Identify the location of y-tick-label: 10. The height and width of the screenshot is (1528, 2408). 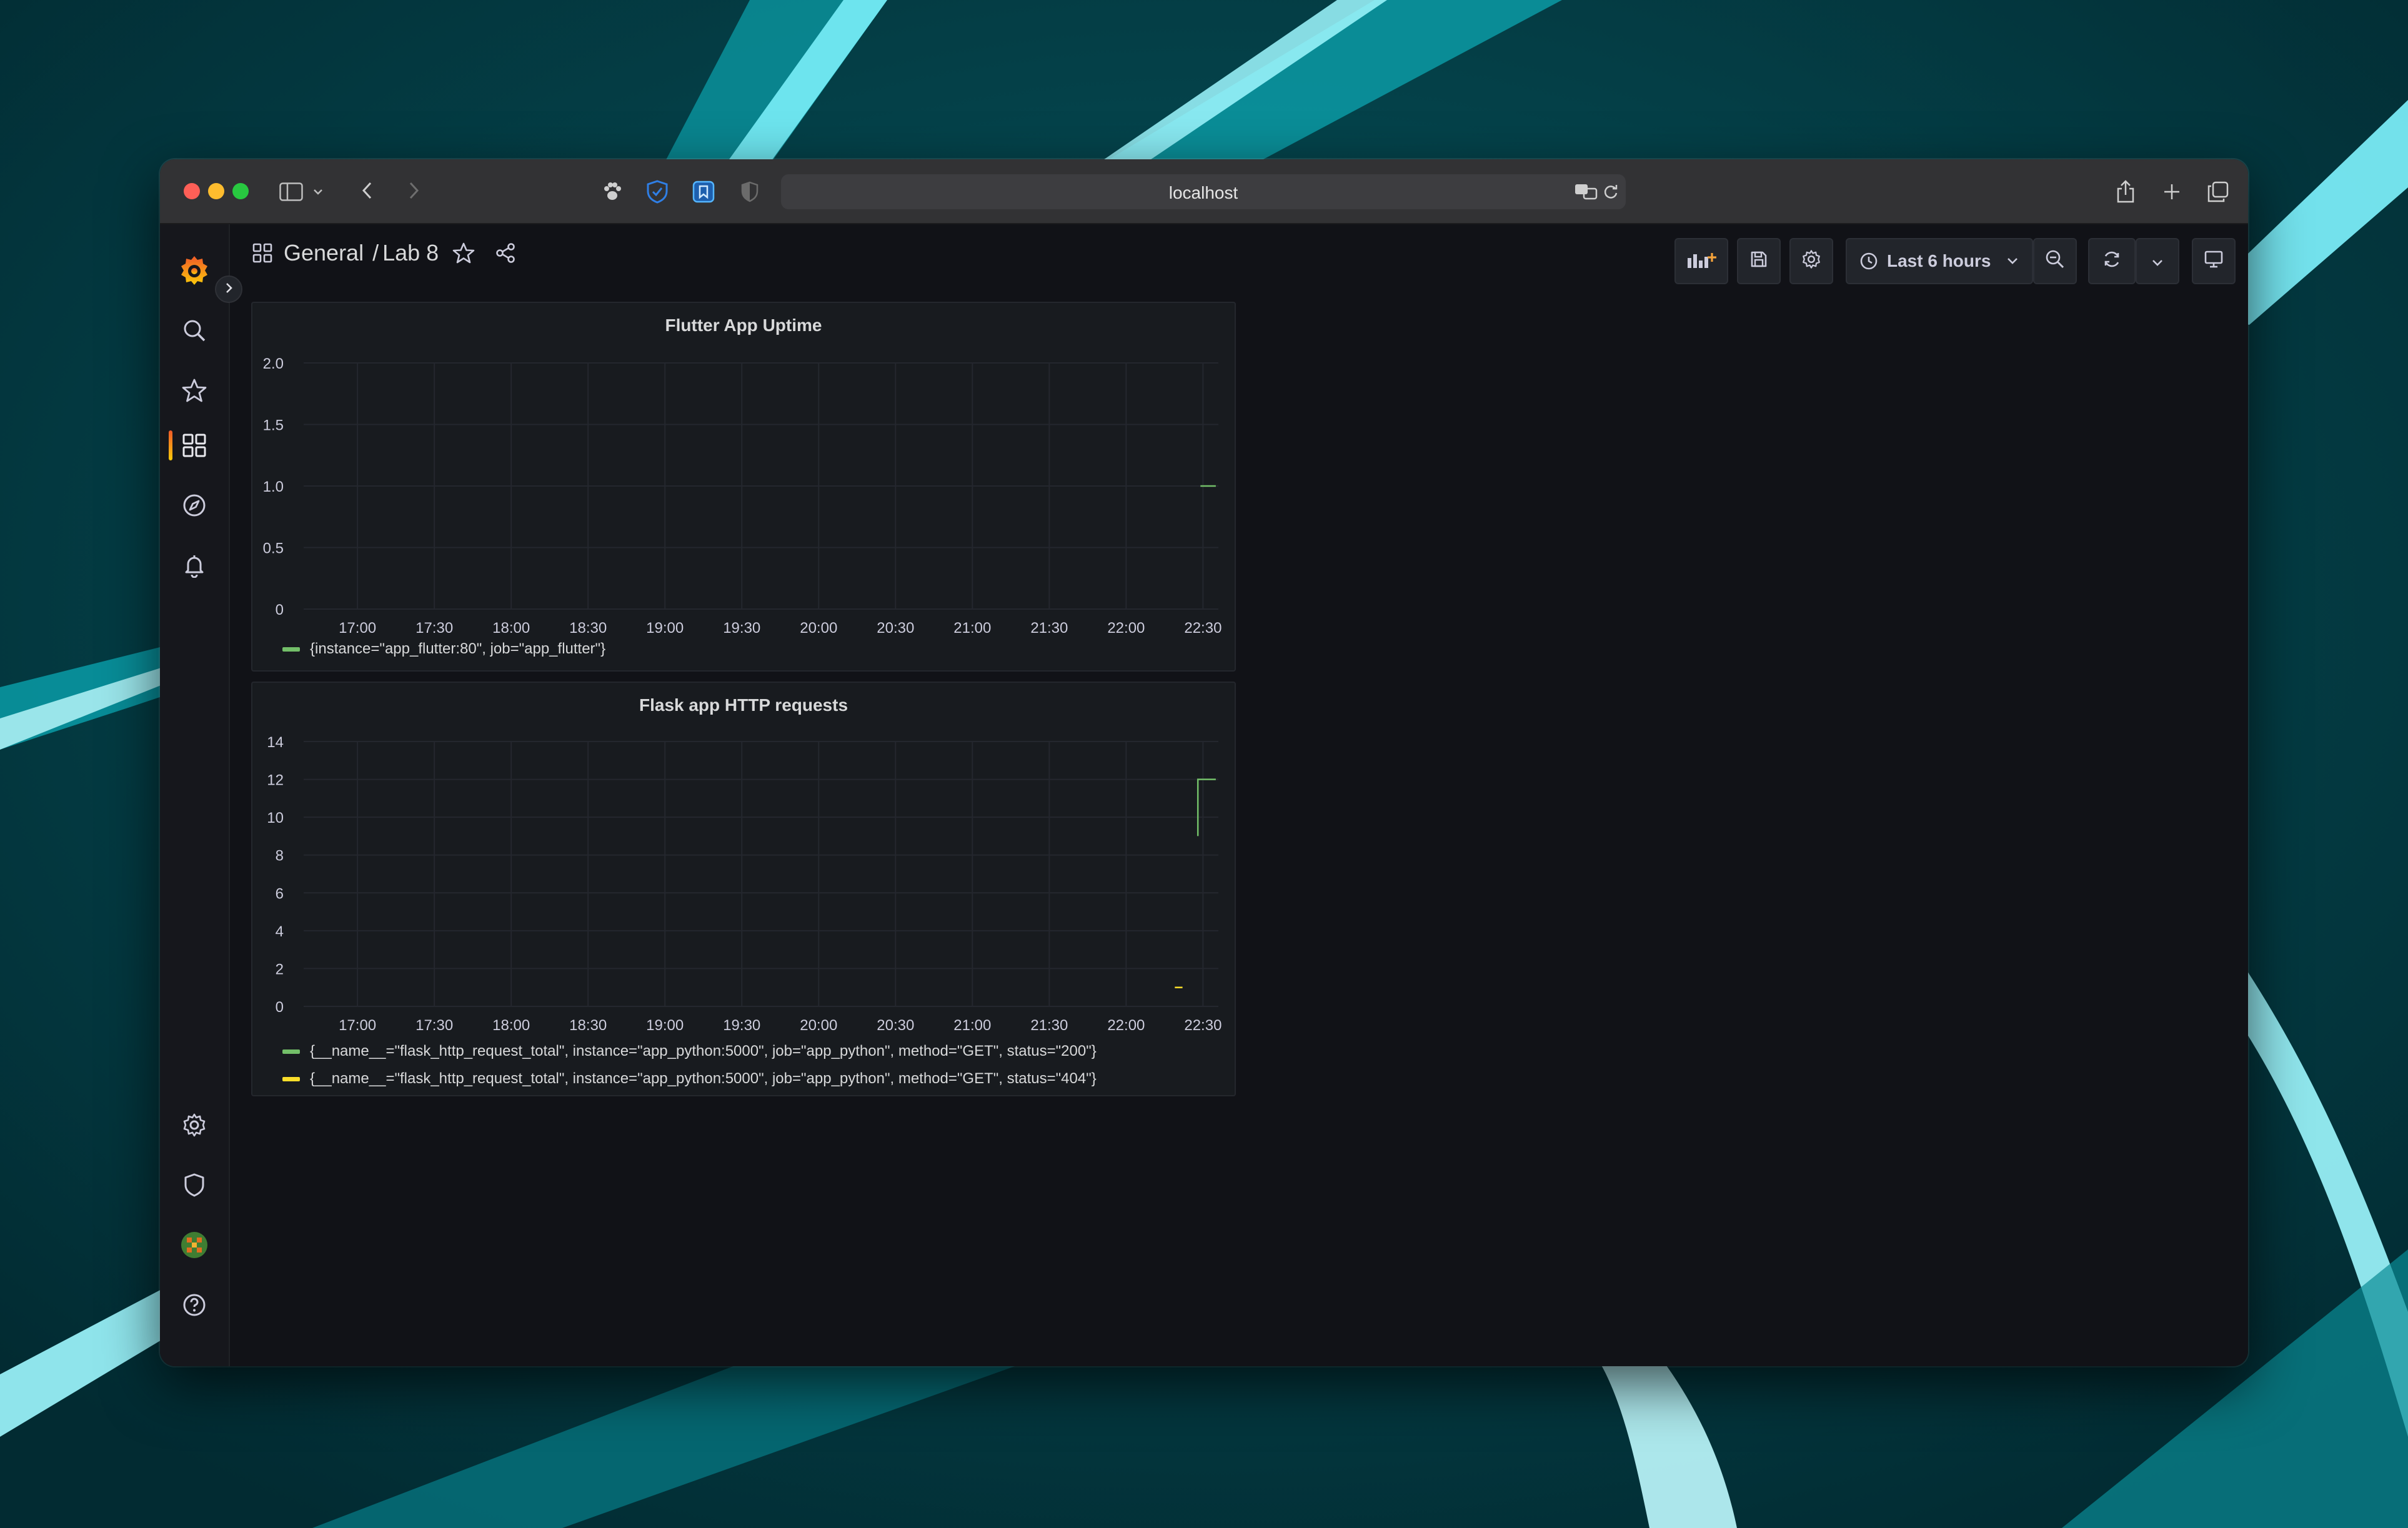
(275, 818).